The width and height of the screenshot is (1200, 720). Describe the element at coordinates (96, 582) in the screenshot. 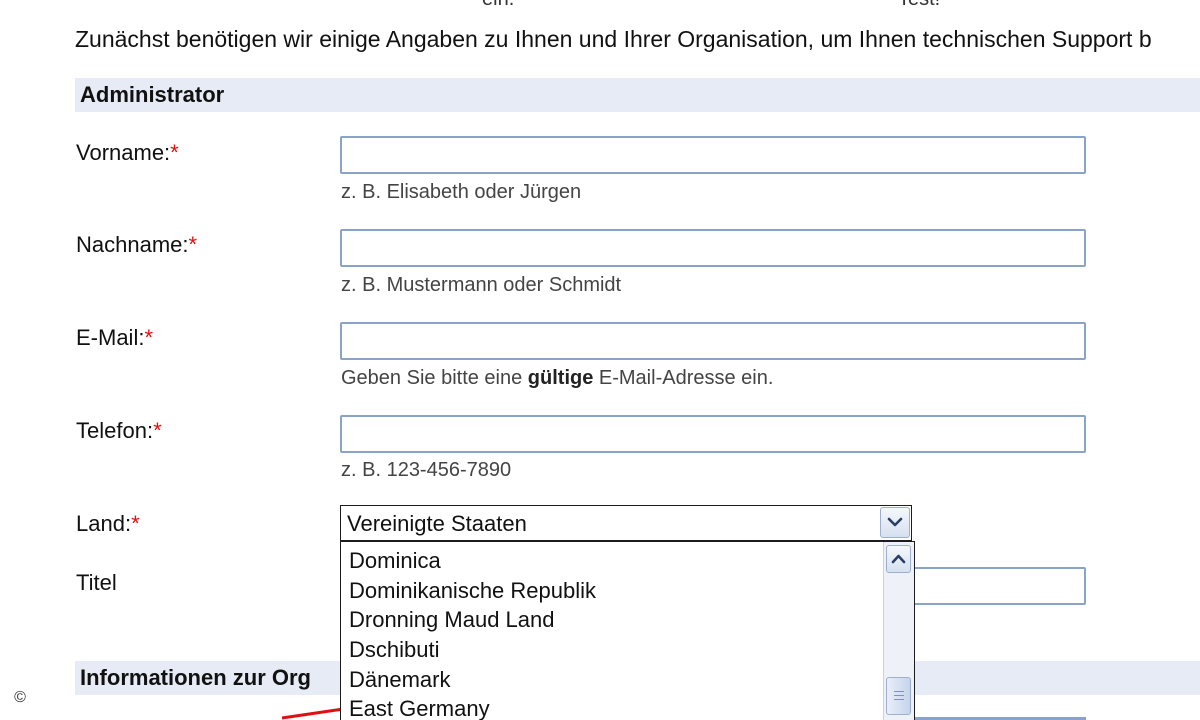

I see `titel-label: Titel` at that location.